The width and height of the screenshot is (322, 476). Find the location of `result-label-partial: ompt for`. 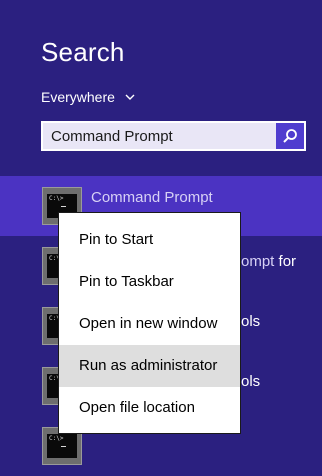

result-label-partial: ompt for is located at coordinates (269, 261).